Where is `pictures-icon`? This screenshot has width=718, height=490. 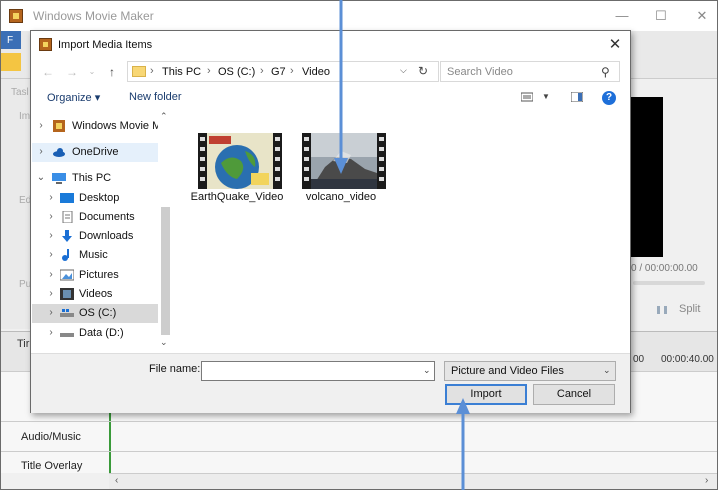 pictures-icon is located at coordinates (67, 275).